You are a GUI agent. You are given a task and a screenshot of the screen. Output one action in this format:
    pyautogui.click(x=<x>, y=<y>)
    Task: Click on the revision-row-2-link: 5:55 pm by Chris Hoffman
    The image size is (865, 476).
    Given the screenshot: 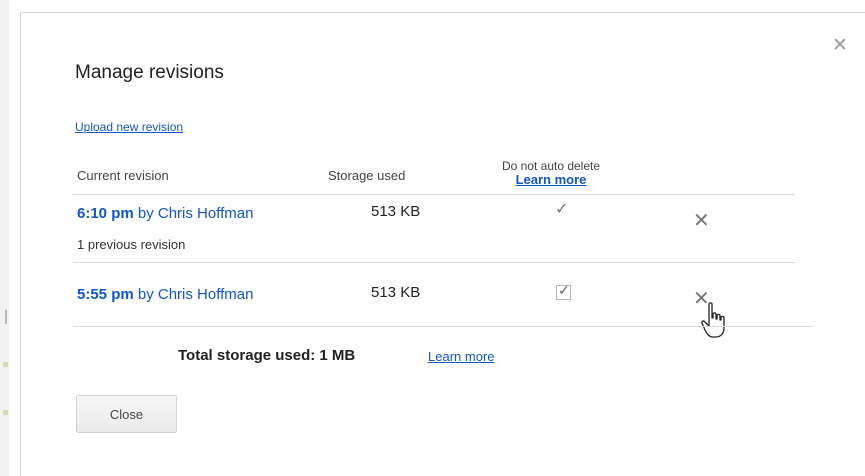 What is the action you would take?
    pyautogui.click(x=165, y=294)
    